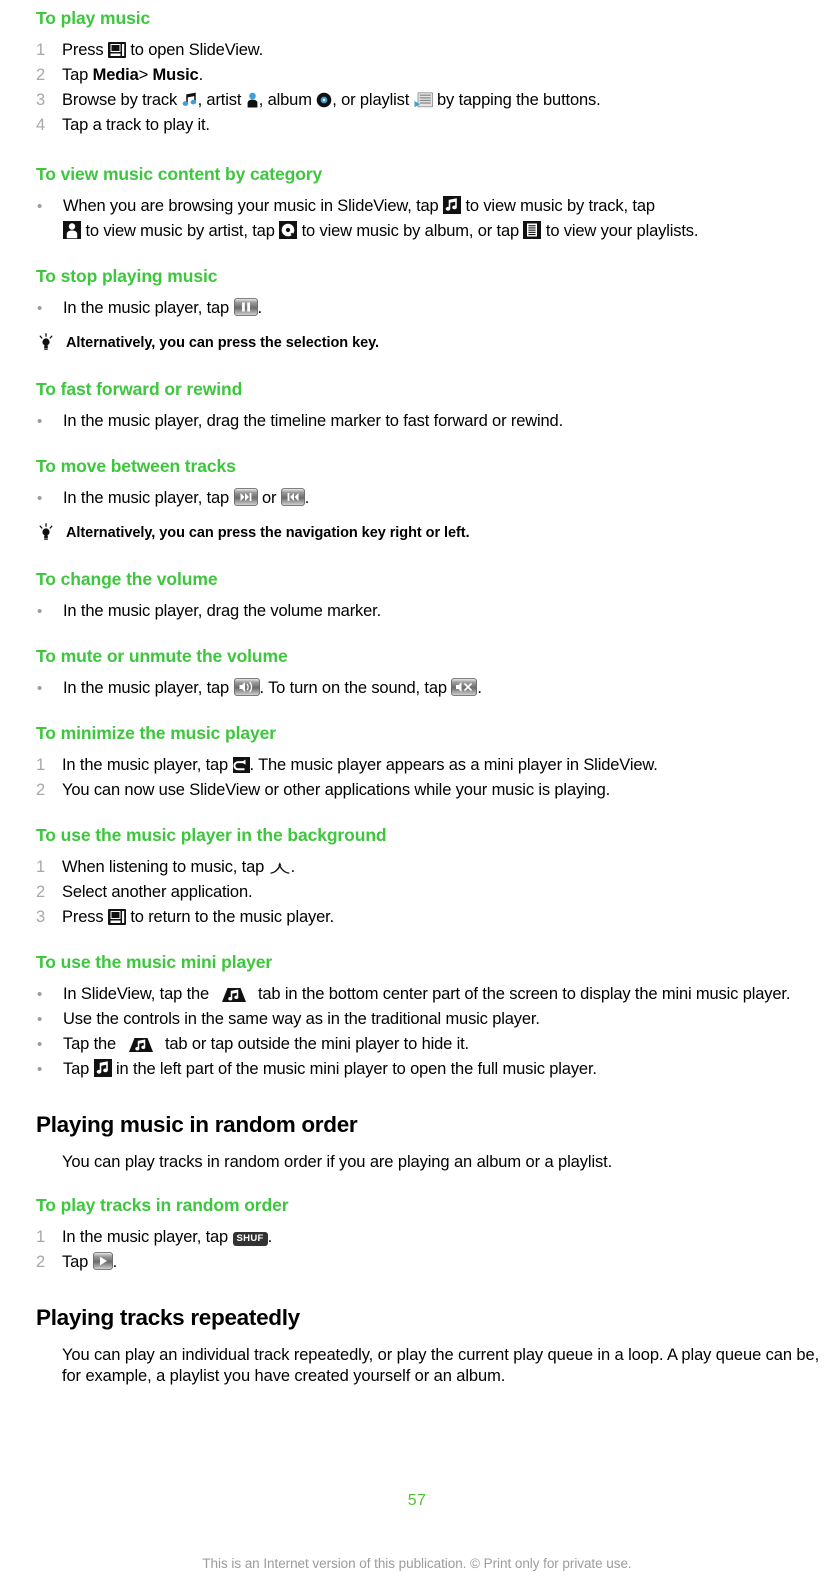 The image size is (834, 1590). Describe the element at coordinates (560, 206) in the screenshot. I see `bullet-text-part: to view music by track, tap` at that location.